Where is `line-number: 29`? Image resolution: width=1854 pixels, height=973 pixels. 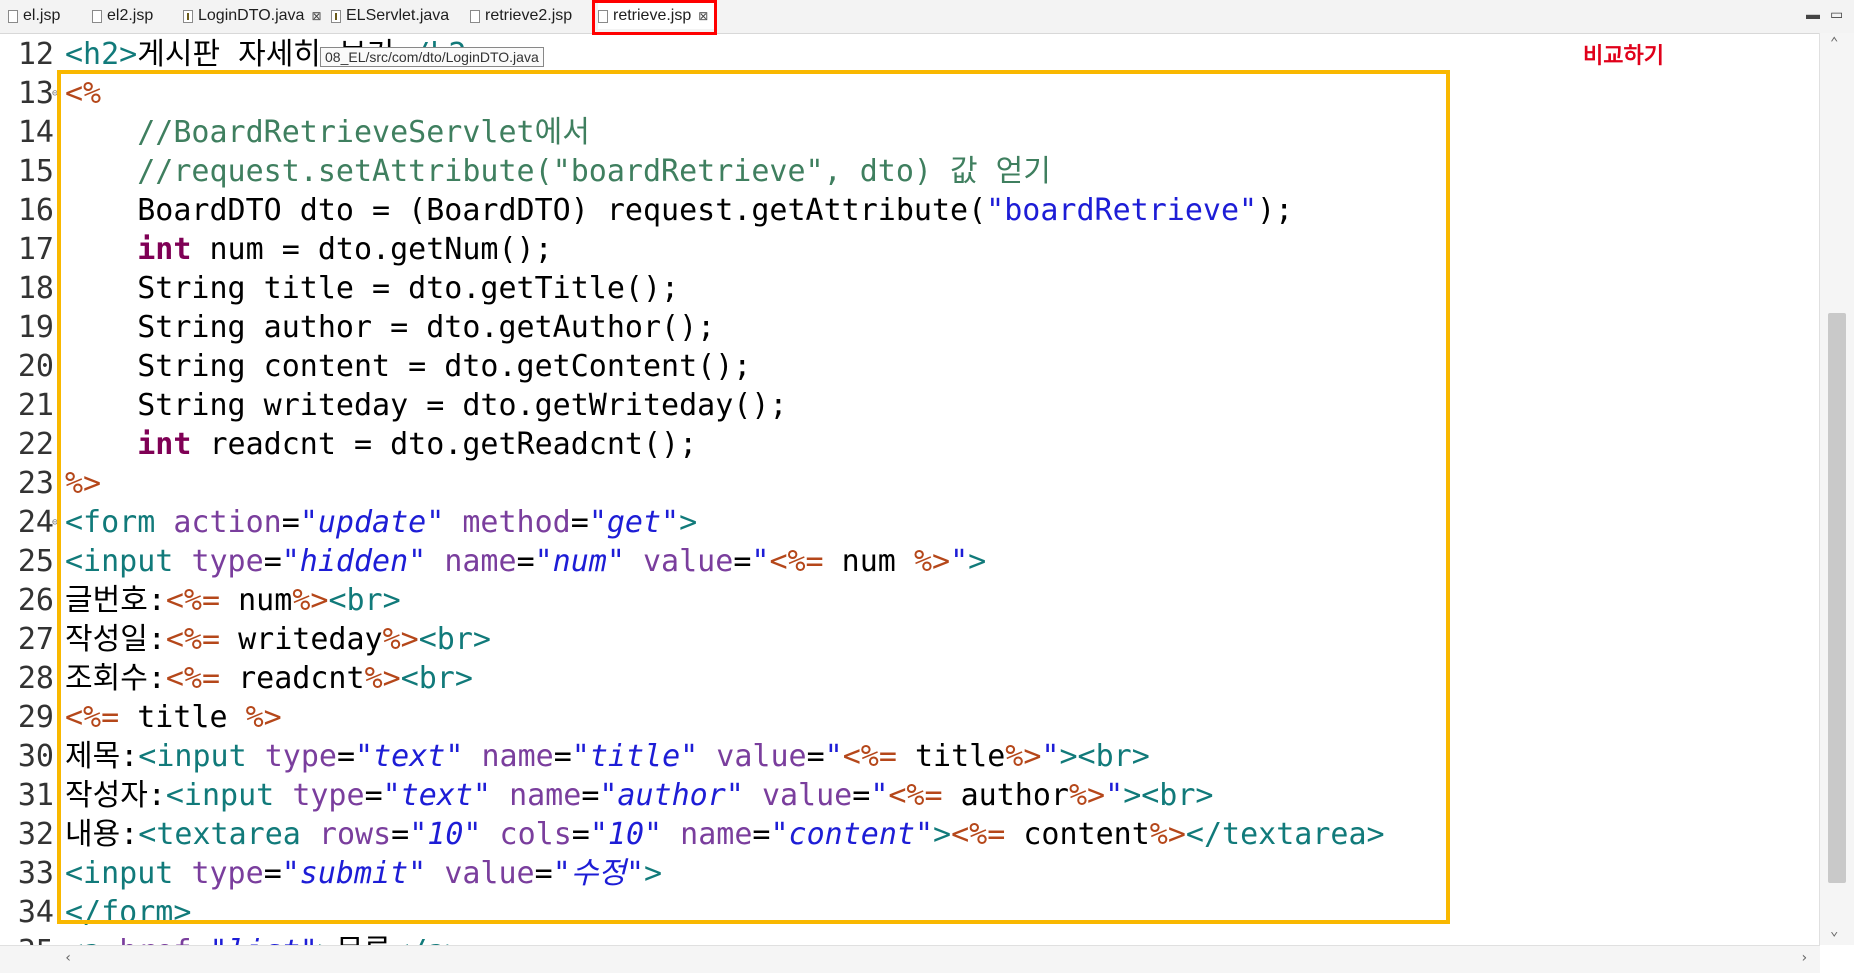 line-number: 29 is located at coordinates (35, 717).